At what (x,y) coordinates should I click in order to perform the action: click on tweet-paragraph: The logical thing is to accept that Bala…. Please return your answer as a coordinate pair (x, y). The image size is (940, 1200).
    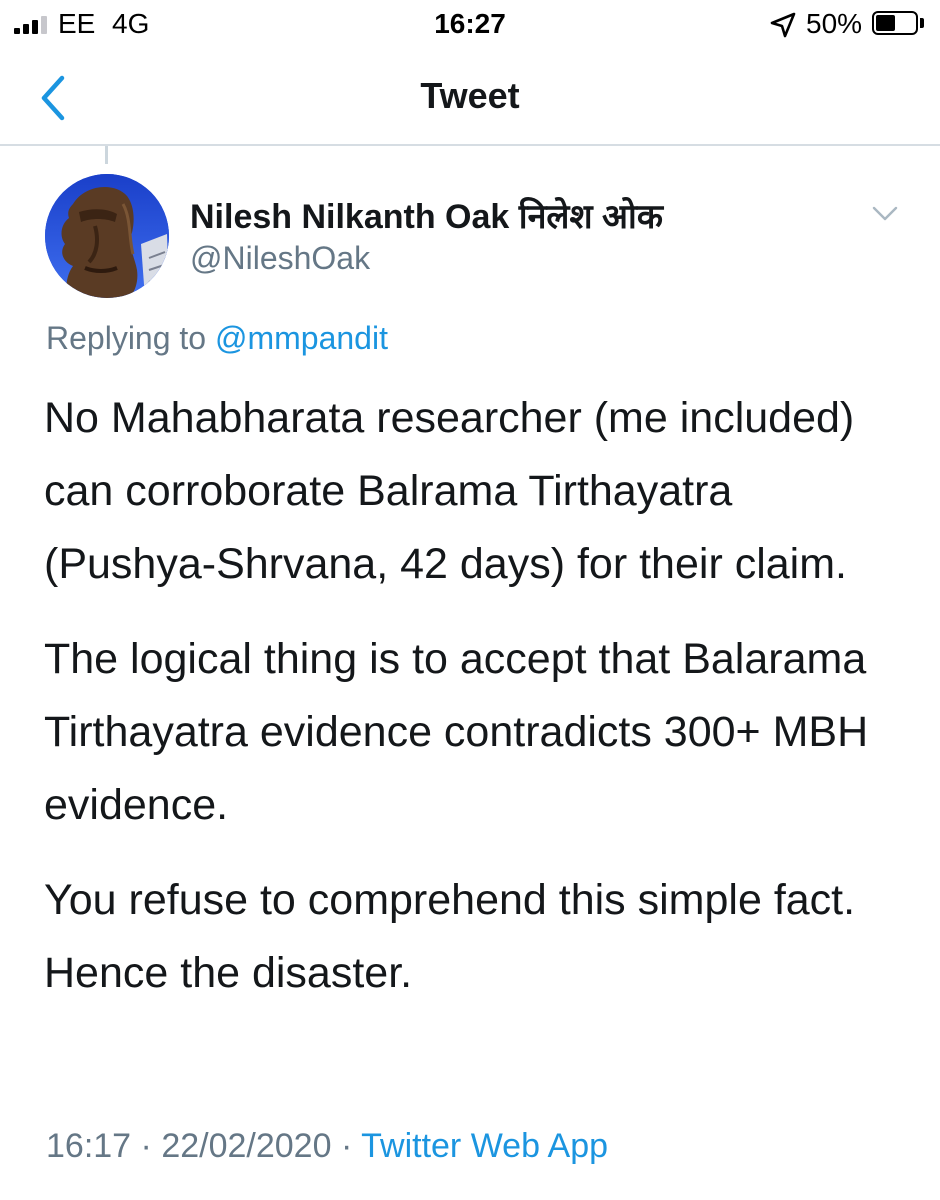
    Looking at the image, I should click on (456, 732).